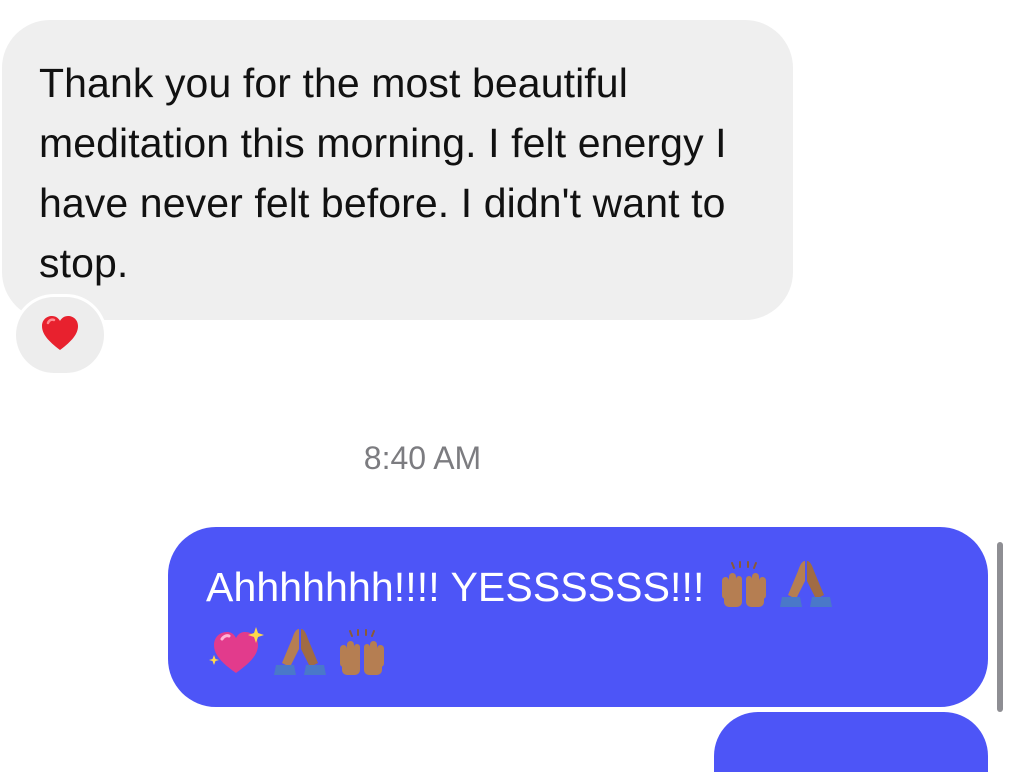 This screenshot has height=772, width=1012. I want to click on message-timestamp: 8:40 AM, so click(422, 458).